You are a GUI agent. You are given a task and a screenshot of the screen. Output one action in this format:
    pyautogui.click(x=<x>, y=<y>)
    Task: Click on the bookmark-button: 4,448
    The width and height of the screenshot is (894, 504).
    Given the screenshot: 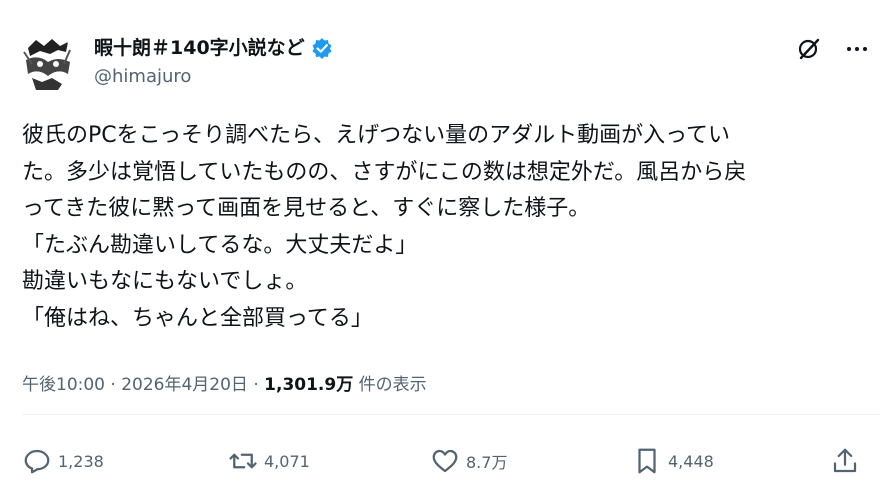 What is the action you would take?
    pyautogui.click(x=673, y=461)
    